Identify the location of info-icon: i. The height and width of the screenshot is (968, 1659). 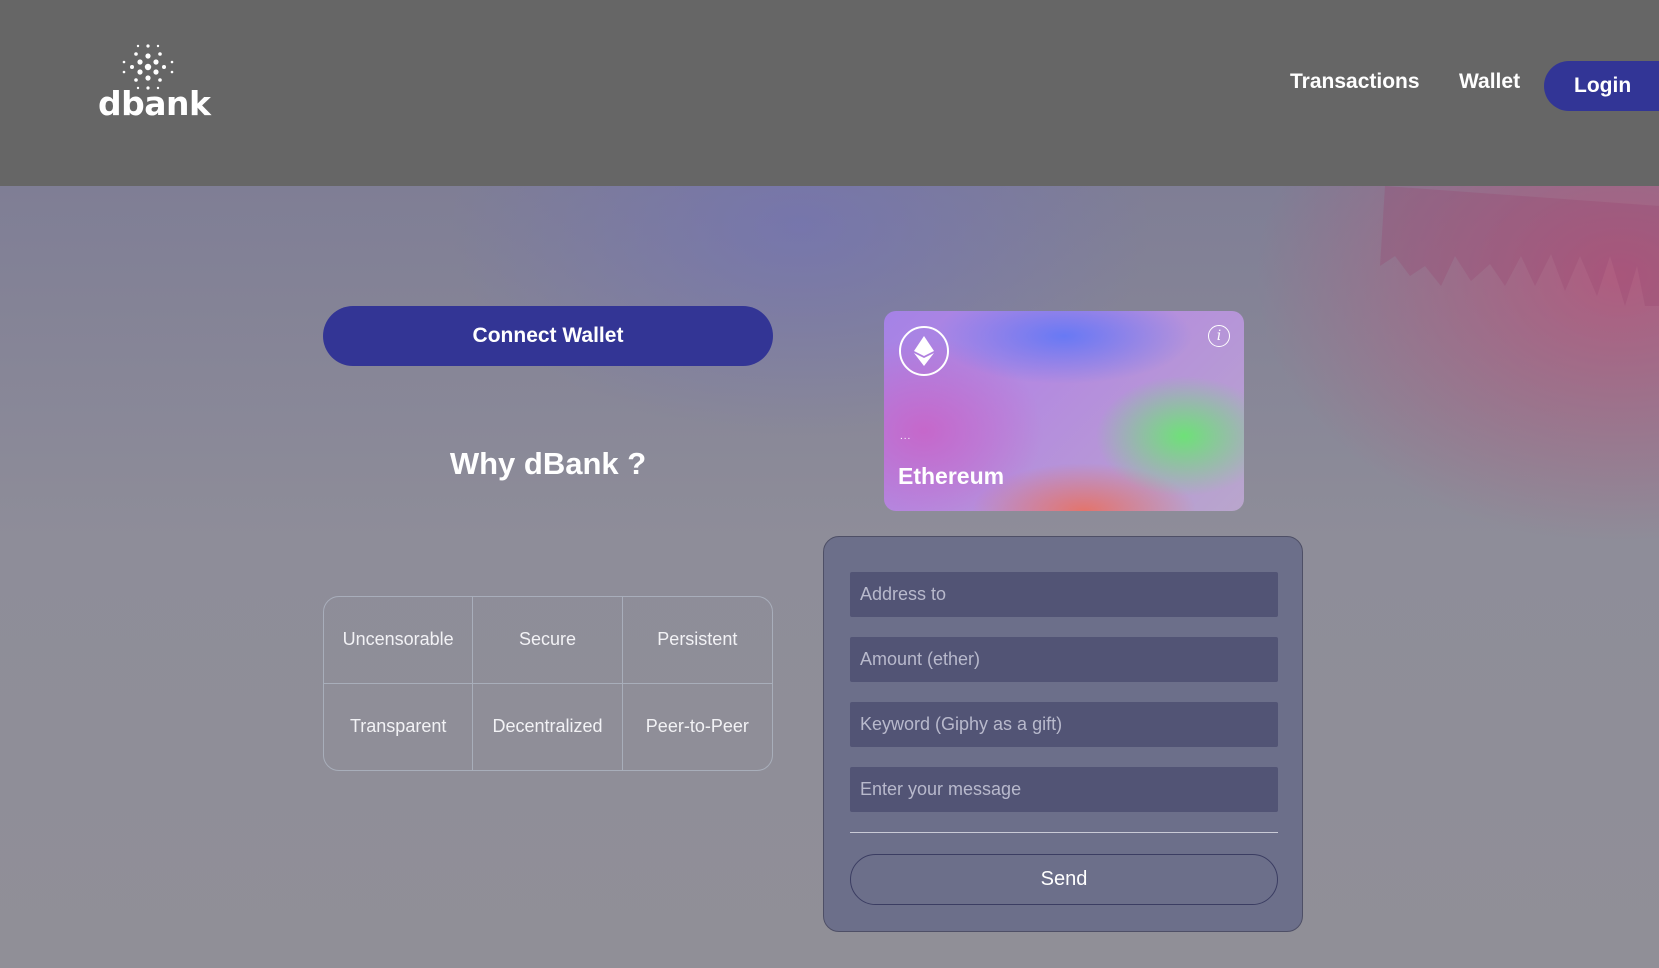
(1219, 336).